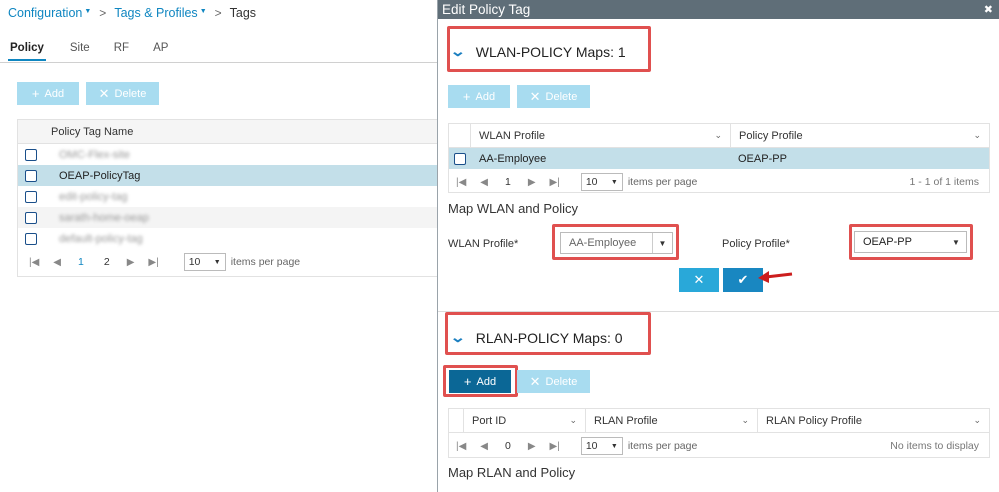  Describe the element at coordinates (27, 51) in the screenshot. I see `tab-policy: Policy` at that location.